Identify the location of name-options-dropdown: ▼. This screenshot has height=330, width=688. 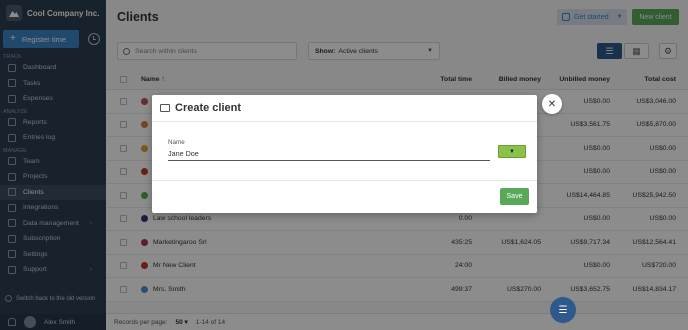
(512, 151).